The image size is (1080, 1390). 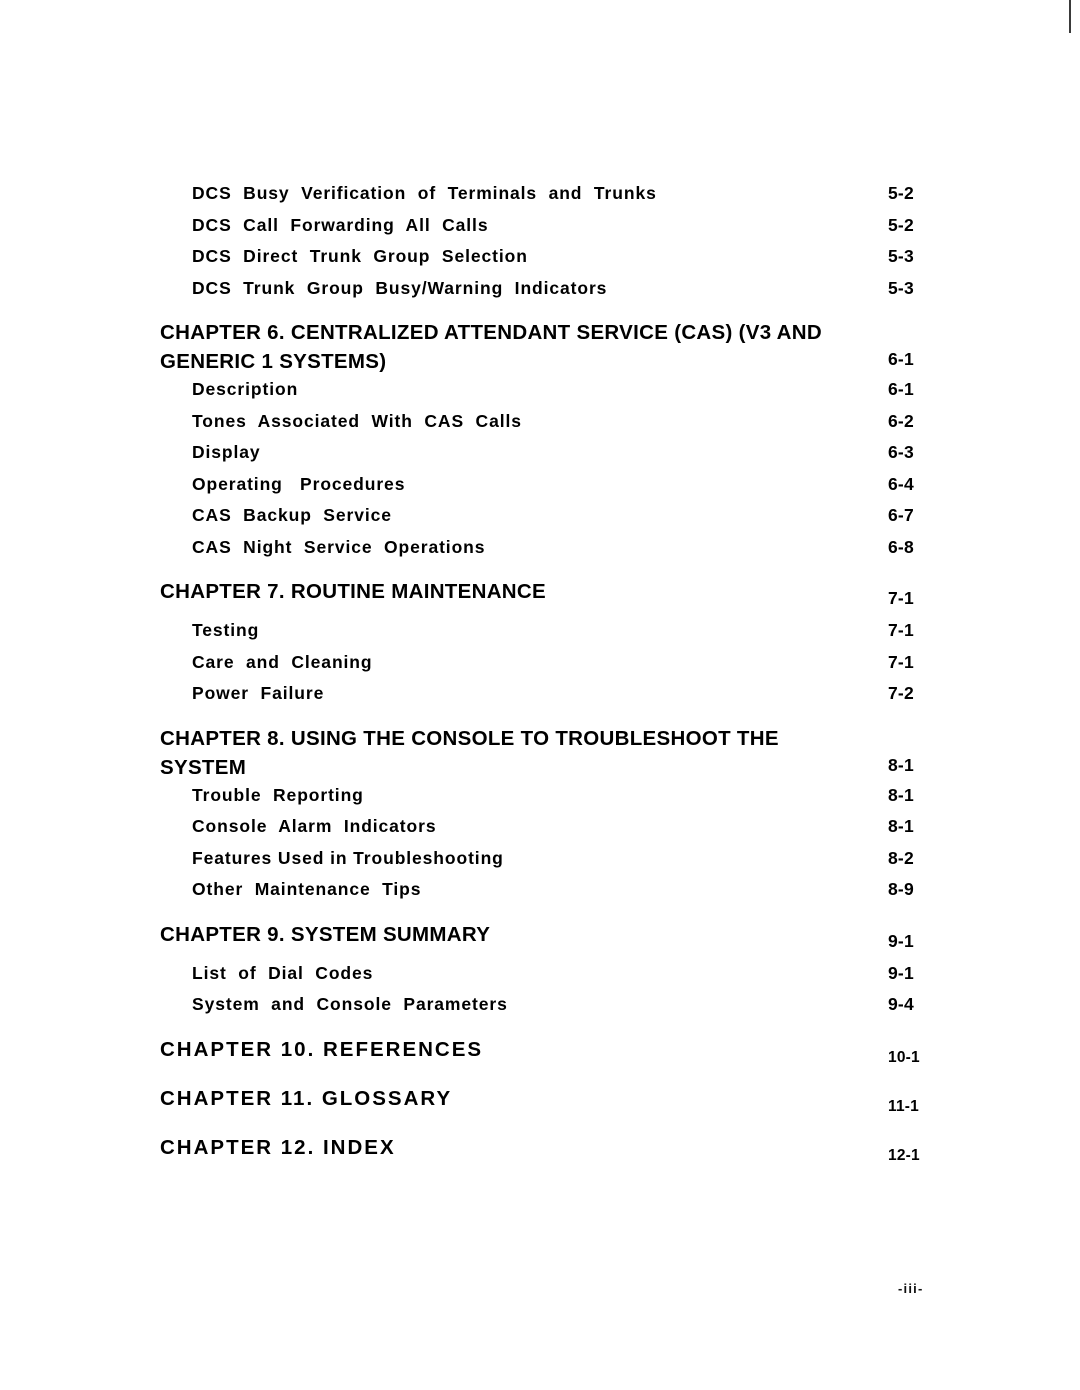 What do you see at coordinates (245, 389) in the screenshot?
I see `toc-entry-title: Description` at bounding box center [245, 389].